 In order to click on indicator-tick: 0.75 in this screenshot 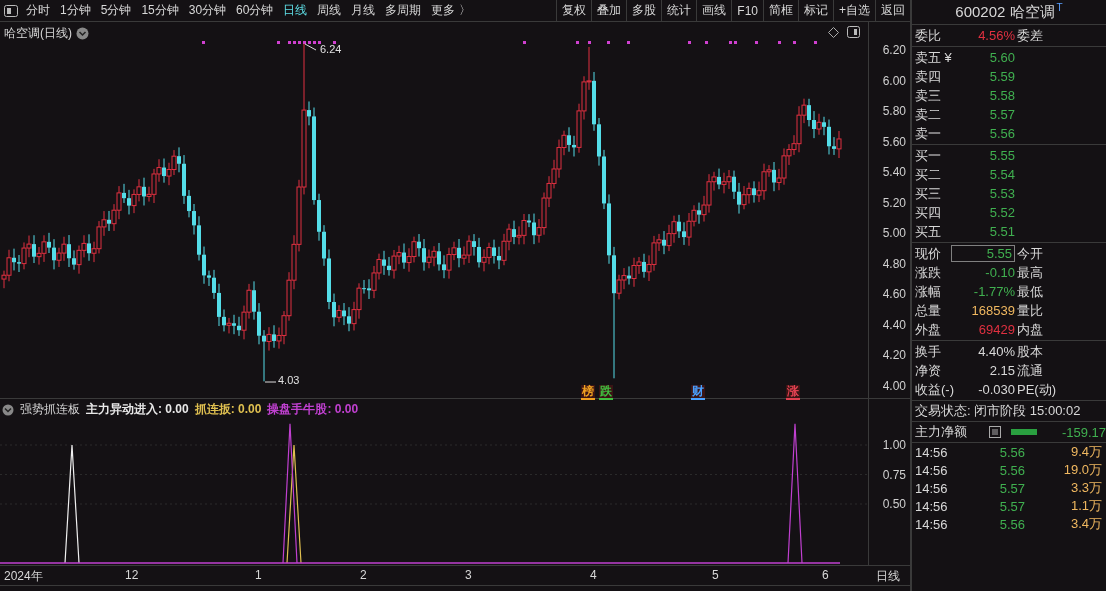, I will do `click(894, 474)`.